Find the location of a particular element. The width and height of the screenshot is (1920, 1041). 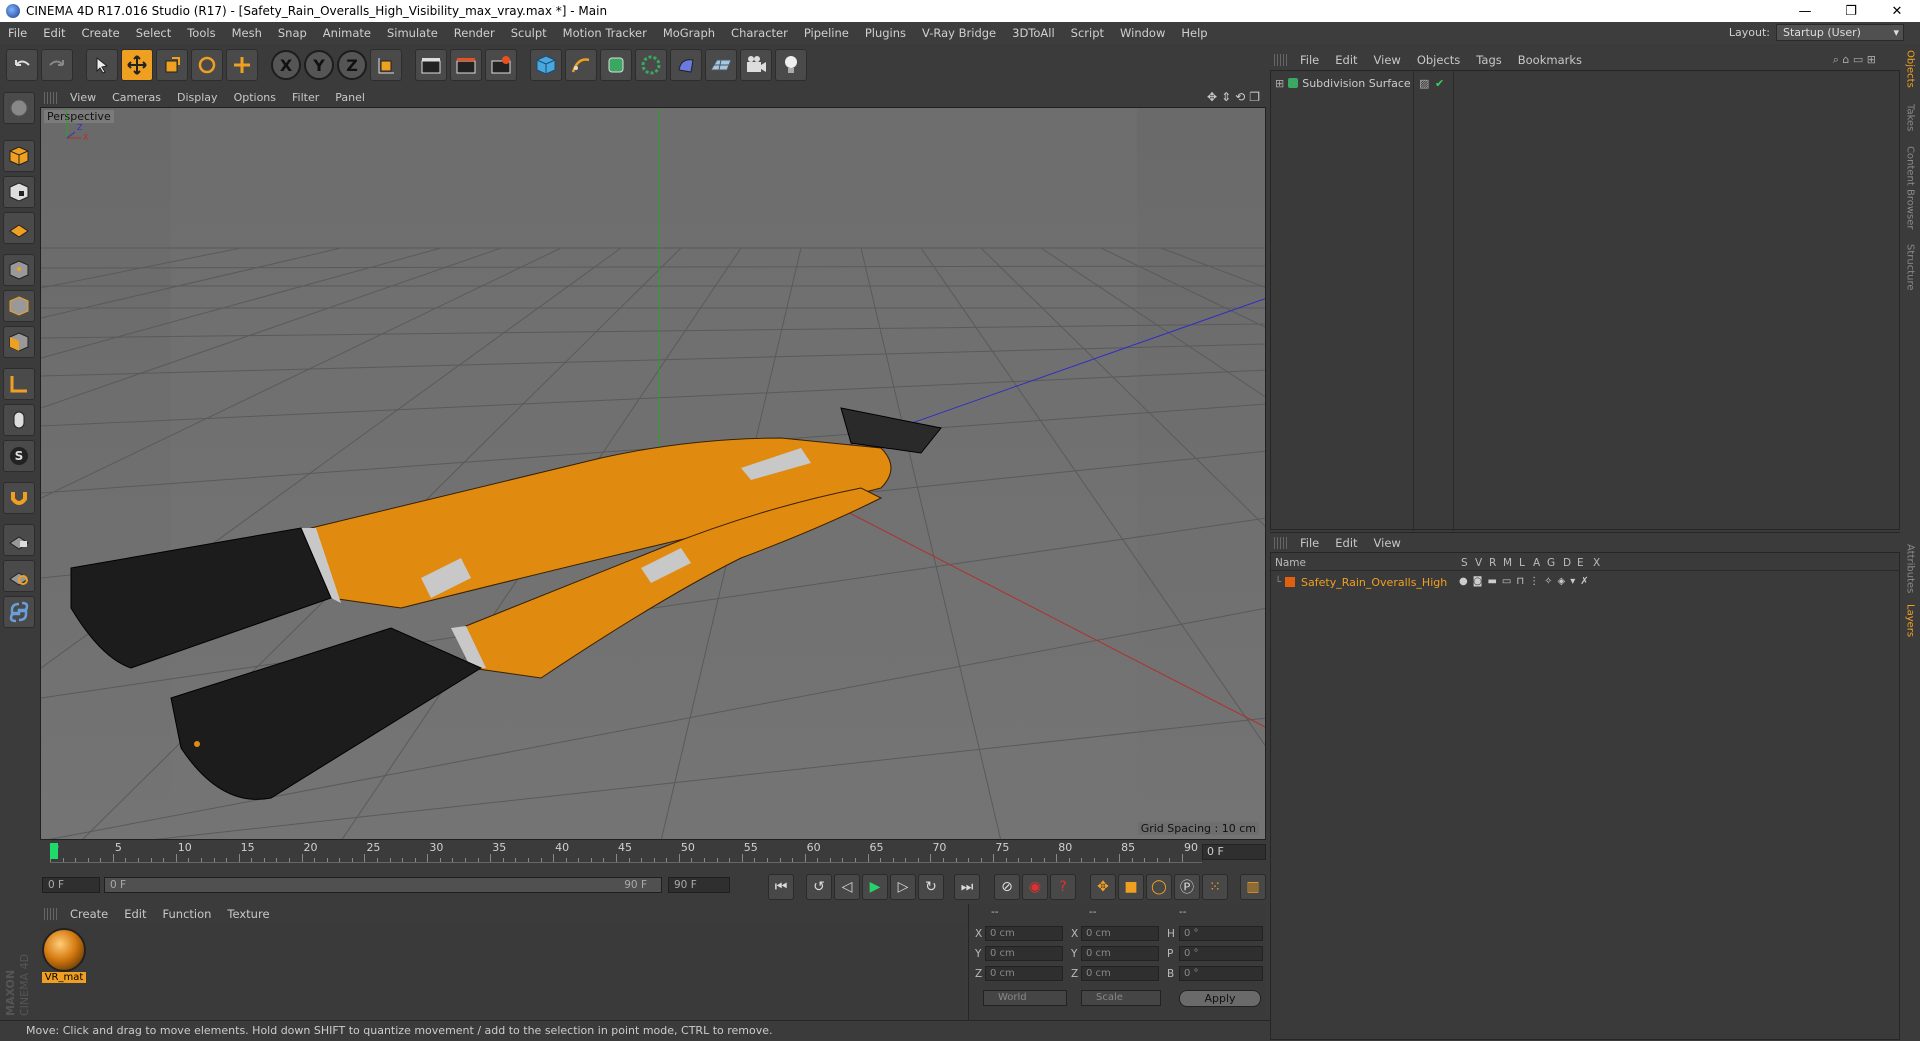

camera-button is located at coordinates (756, 65).